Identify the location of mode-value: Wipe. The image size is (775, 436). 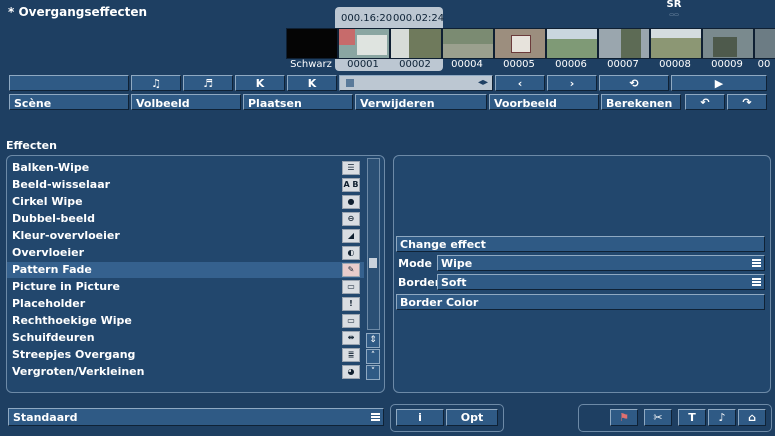
(457, 263).